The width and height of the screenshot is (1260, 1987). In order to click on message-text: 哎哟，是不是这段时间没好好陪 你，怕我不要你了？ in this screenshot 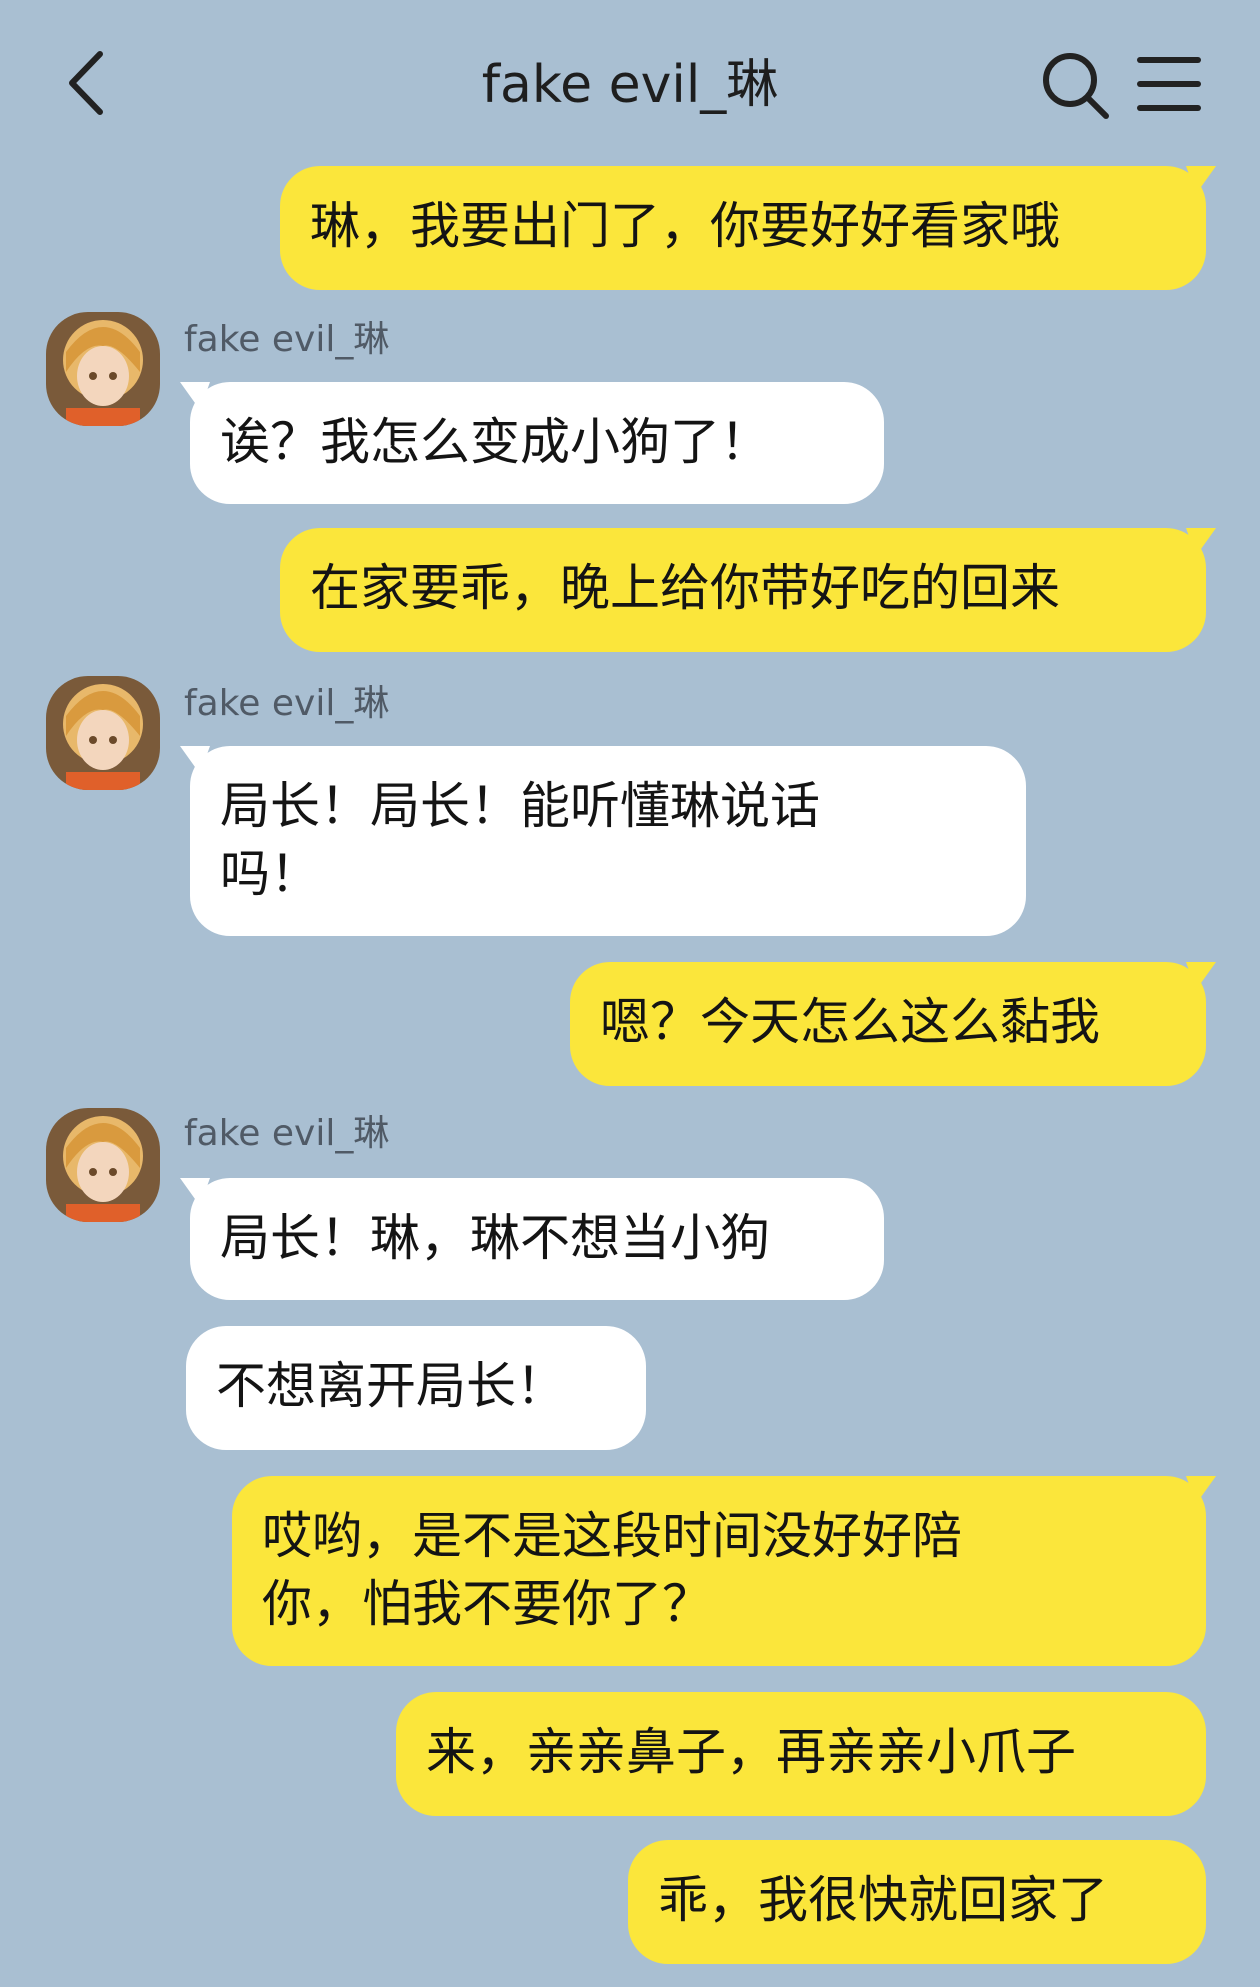, I will do `click(612, 1570)`.